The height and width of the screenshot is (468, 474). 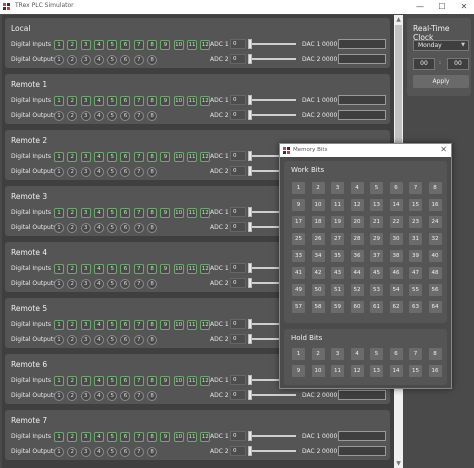 I want to click on work-bit: 37, so click(x=376, y=256).